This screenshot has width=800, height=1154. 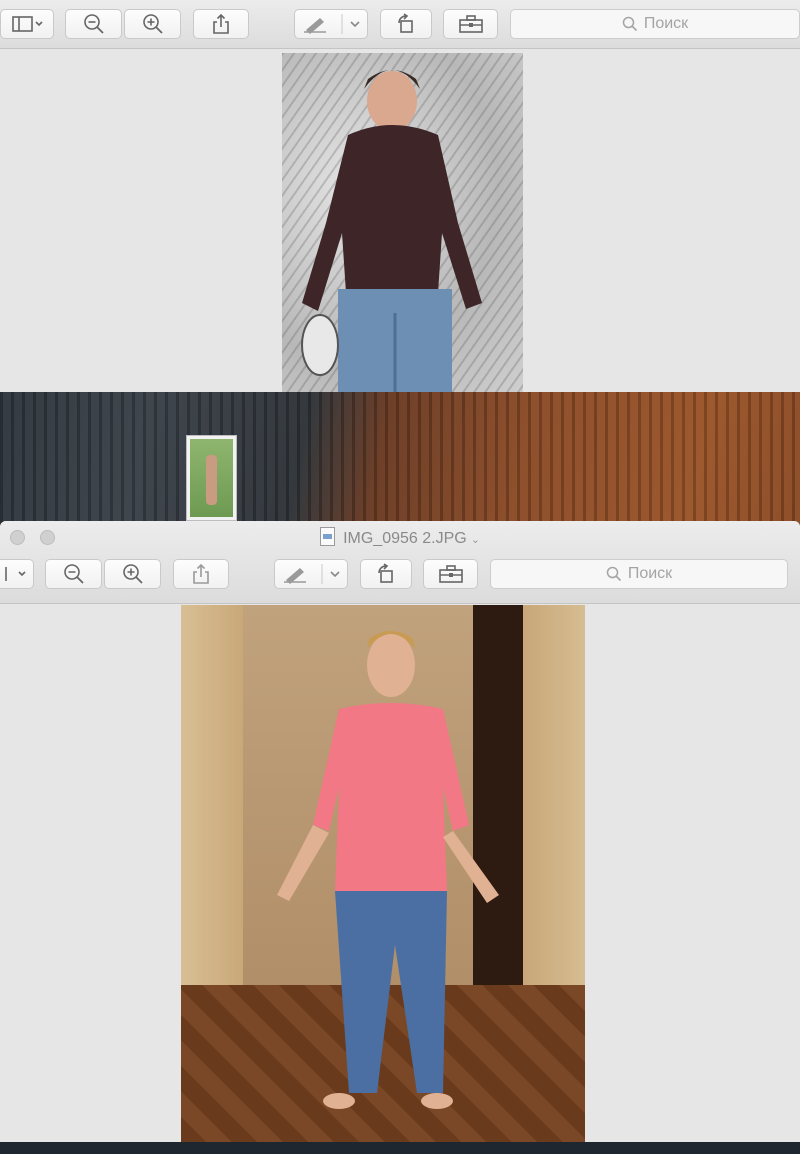 What do you see at coordinates (475, 540) in the screenshot?
I see `chevron-down-icon: ⌄` at bounding box center [475, 540].